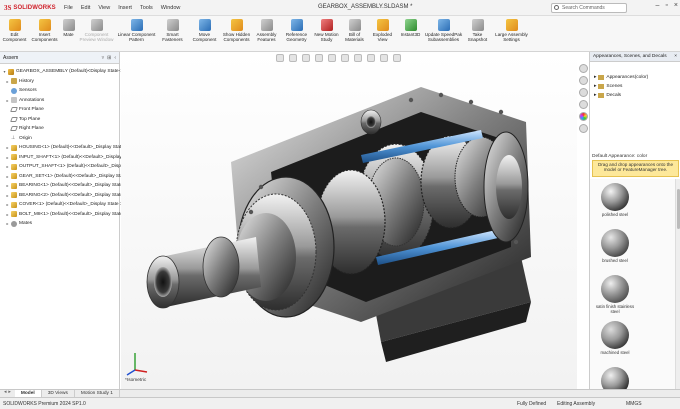 The width and height of the screenshot is (680, 409). What do you see at coordinates (137, 33) in the screenshot?
I see `ribbon-button: Linear Component Pattern` at bounding box center [137, 33].